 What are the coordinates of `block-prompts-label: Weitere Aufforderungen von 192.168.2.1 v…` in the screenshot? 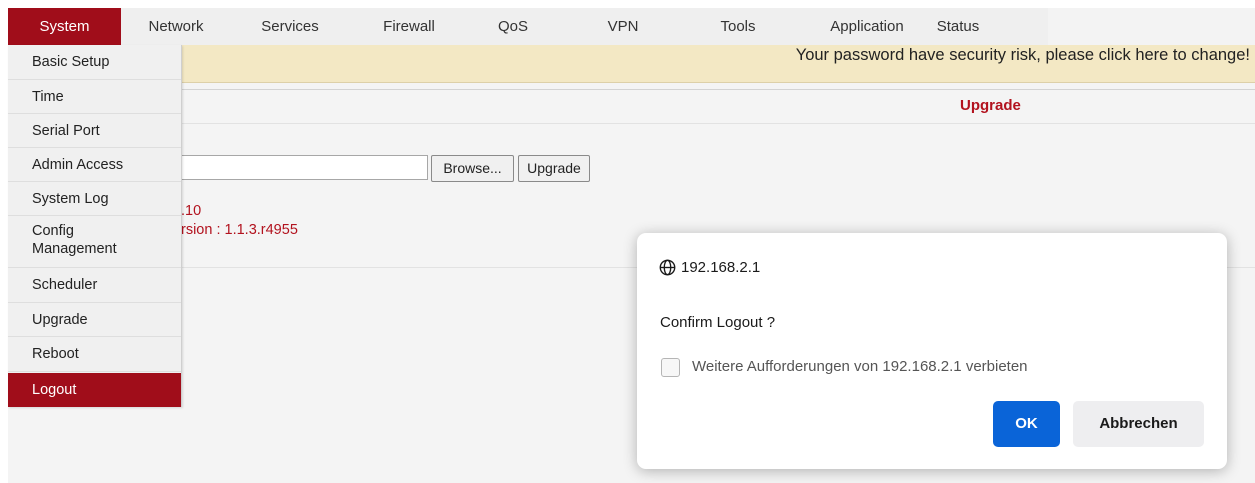 It's located at (860, 366).